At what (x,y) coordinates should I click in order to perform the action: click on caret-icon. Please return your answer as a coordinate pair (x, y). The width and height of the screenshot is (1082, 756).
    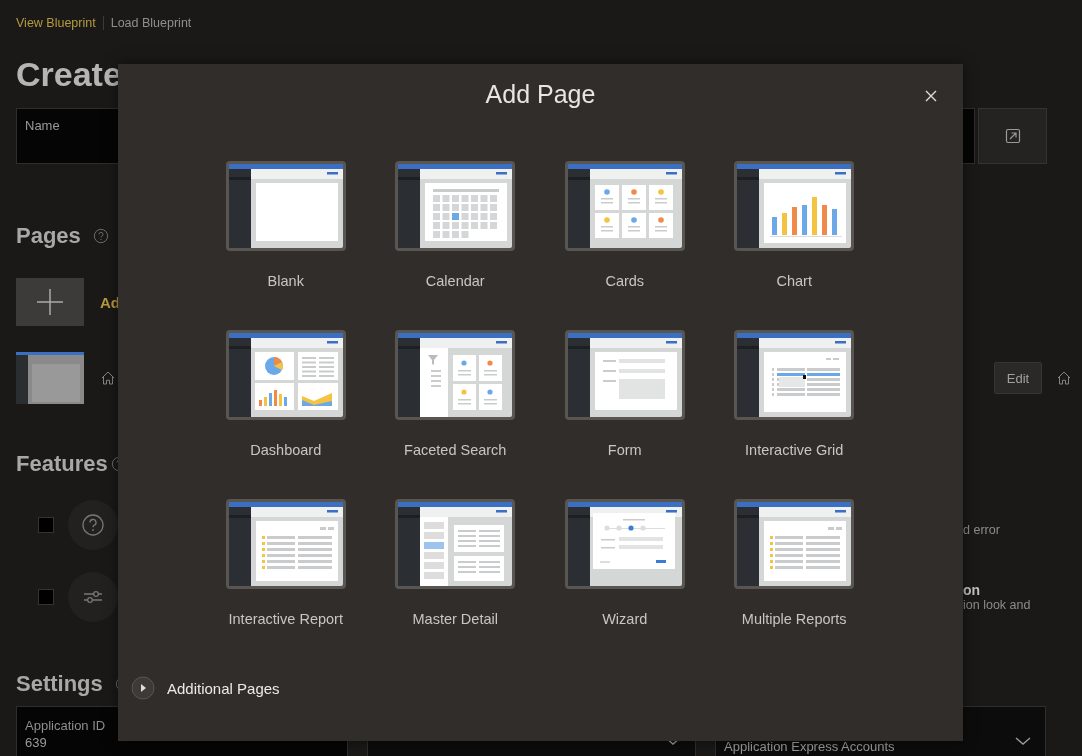
    Looking at the image, I should click on (1023, 741).